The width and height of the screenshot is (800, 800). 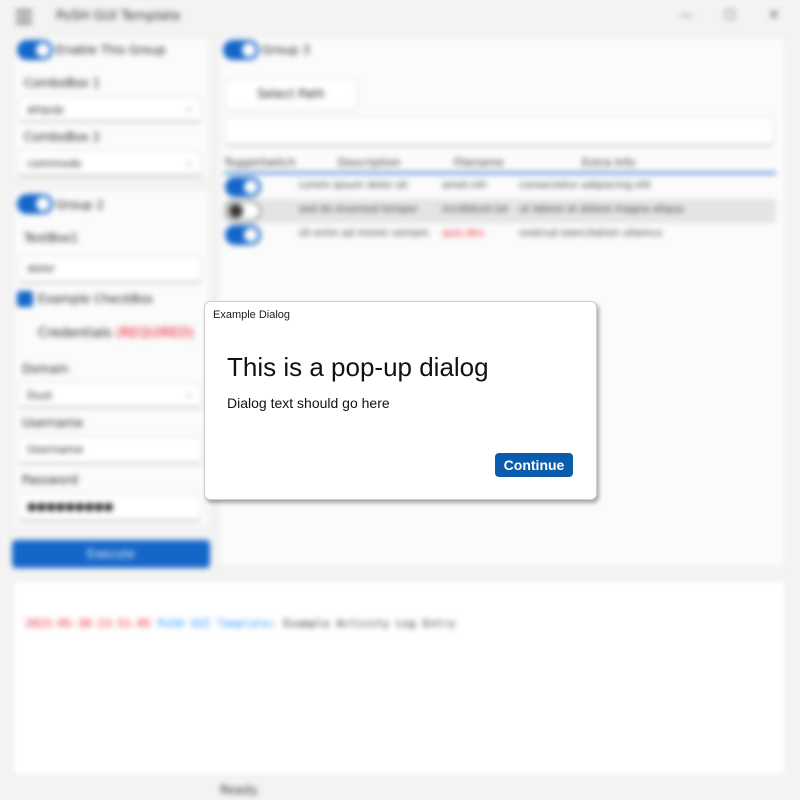 What do you see at coordinates (45, 109) in the screenshot?
I see `combobox1-value: aliquip` at bounding box center [45, 109].